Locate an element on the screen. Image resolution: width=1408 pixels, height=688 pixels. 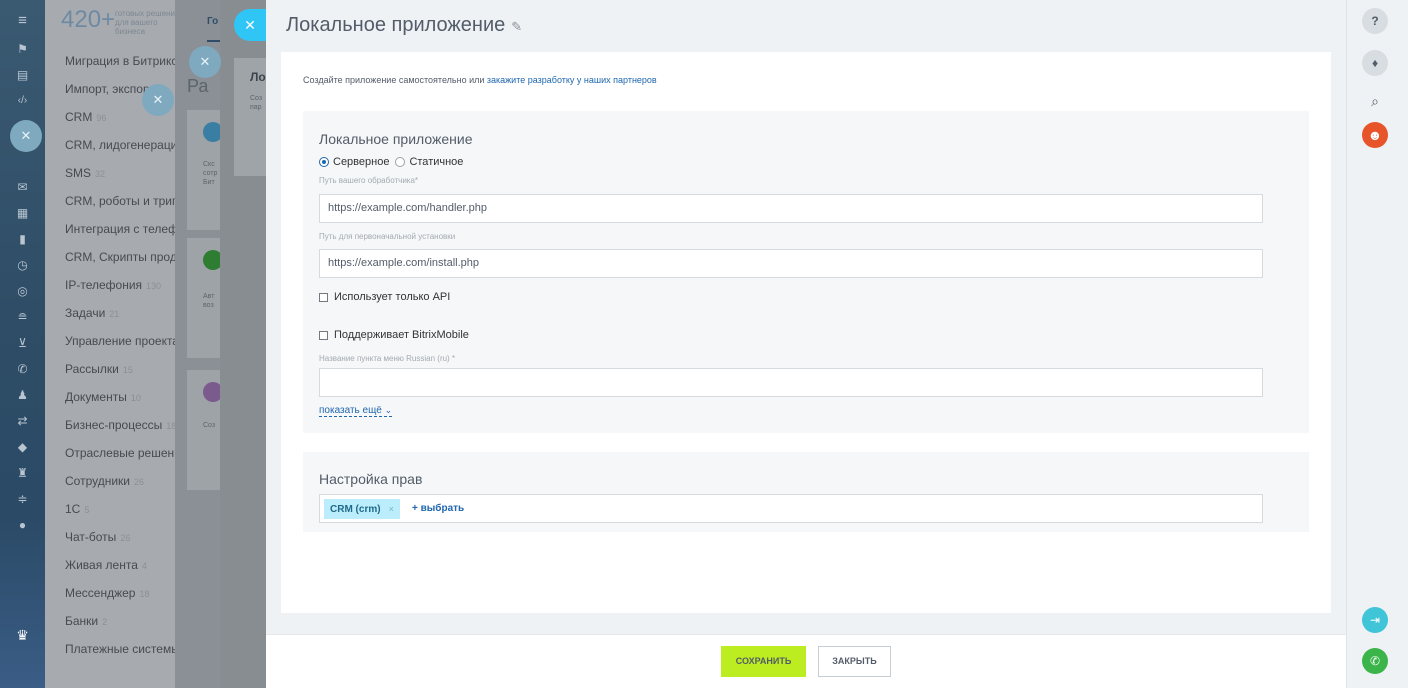
show-more-link: показать ещё ⌄ is located at coordinates (356, 411).